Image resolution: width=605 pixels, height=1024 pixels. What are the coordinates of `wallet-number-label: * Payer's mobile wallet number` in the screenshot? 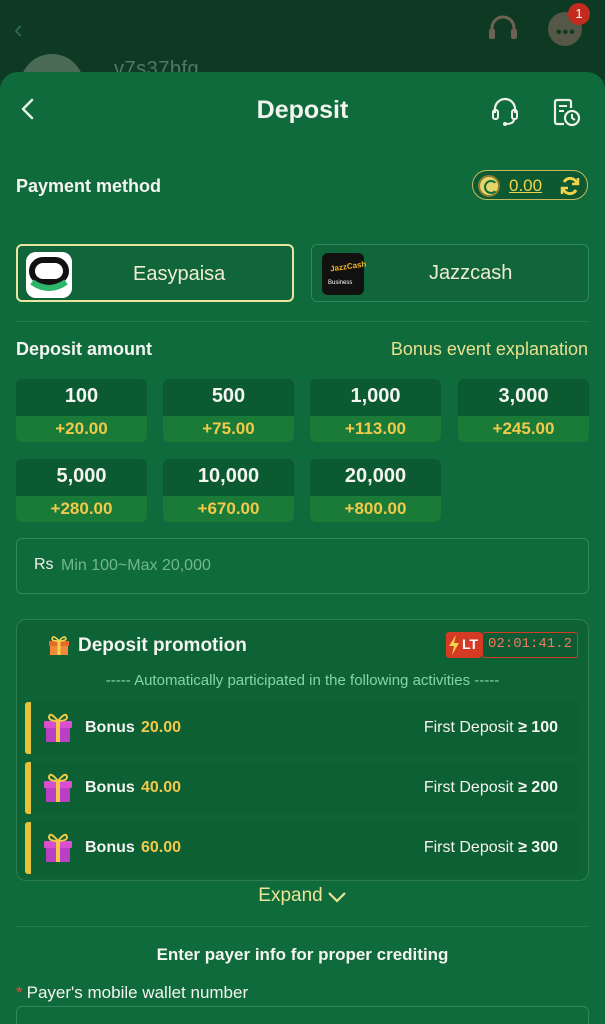 It's located at (132, 992).